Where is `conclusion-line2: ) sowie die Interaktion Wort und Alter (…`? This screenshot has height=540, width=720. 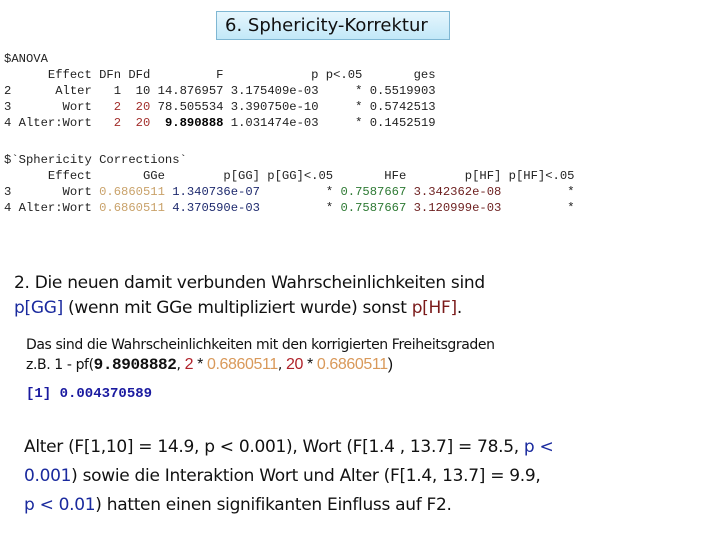
conclusion-line2: ) sowie die Interaktion Wort und Alter (… is located at coordinates (306, 476).